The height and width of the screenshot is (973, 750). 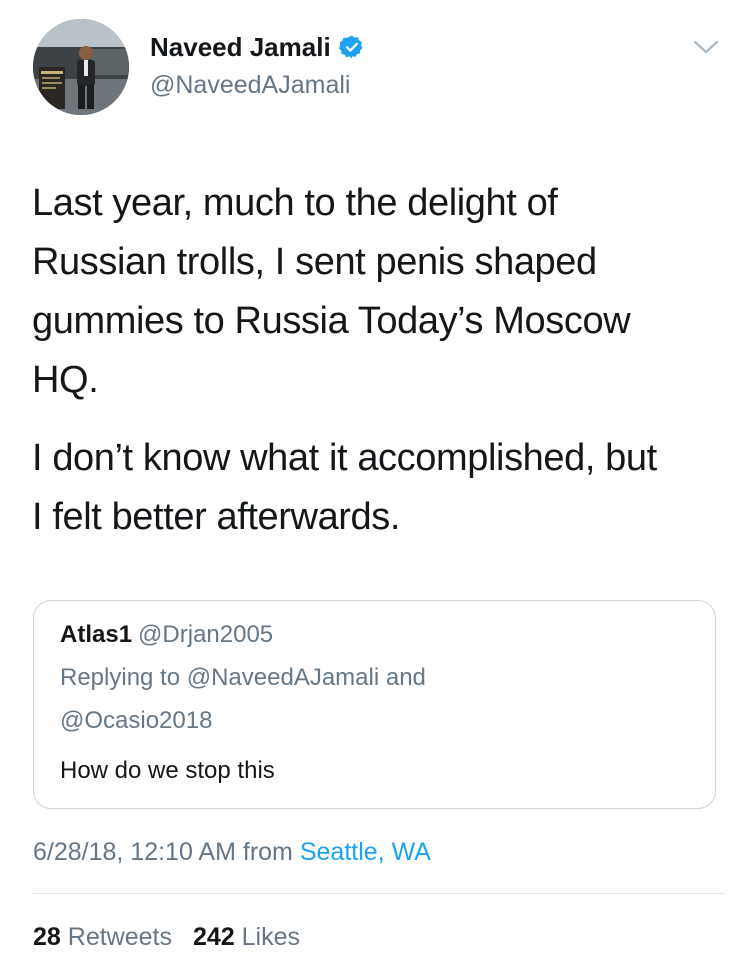 What do you see at coordinates (65, 380) in the screenshot?
I see `tweet-text-line: HQ.` at bounding box center [65, 380].